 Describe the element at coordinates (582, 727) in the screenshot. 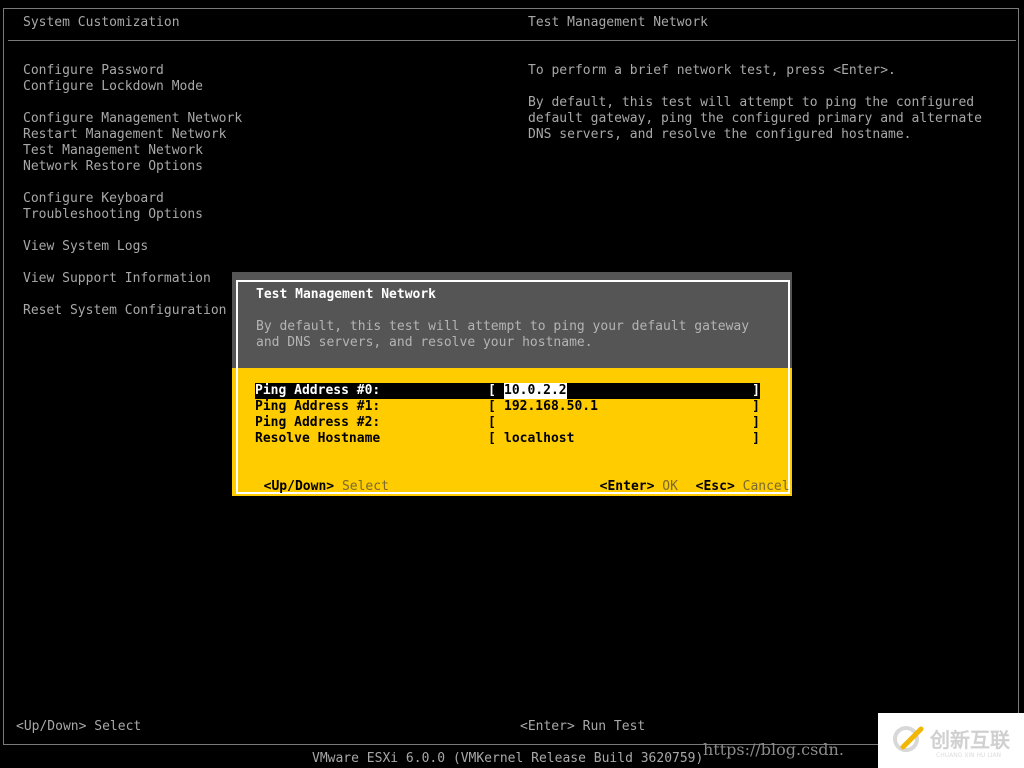

I see `footer-run-test-hint: <Enter> Run Test` at that location.